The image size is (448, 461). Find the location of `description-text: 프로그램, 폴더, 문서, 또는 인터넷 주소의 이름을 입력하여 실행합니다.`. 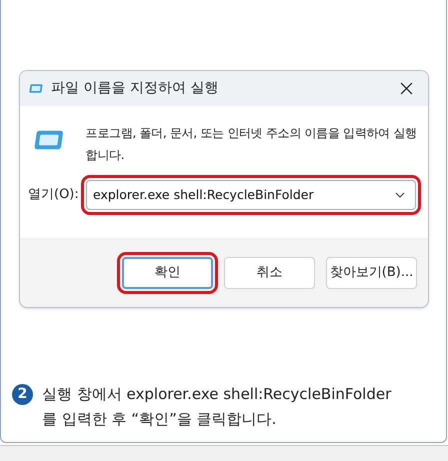

description-text: 프로그램, 폴더, 문서, 또는 인터넷 주소의 이름을 입력하여 실행합니다. is located at coordinates (252, 144).